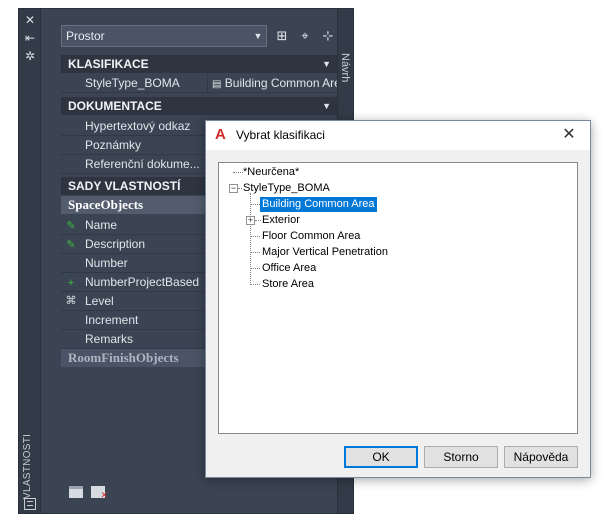  What do you see at coordinates (27, 466) in the screenshot?
I see `palette-title: VLASTNOSTI` at bounding box center [27, 466].